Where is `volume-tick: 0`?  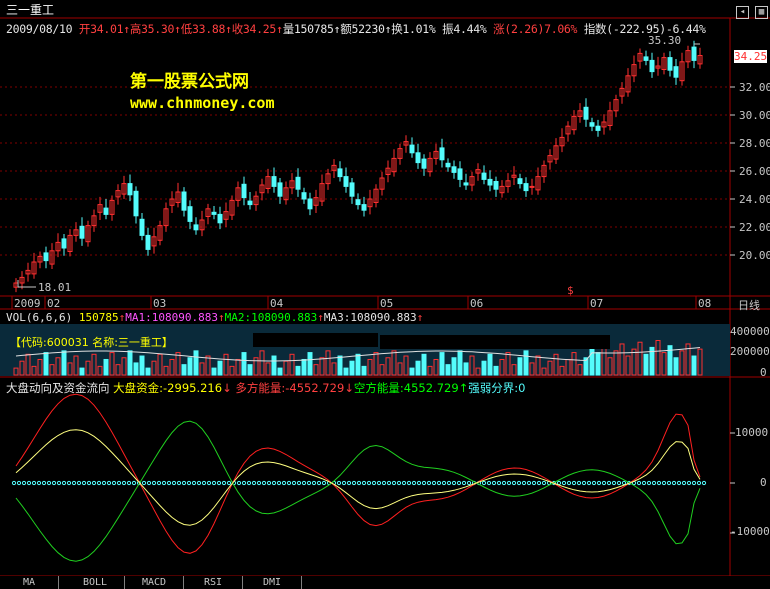
volume-tick: 0 is located at coordinates (763, 372).